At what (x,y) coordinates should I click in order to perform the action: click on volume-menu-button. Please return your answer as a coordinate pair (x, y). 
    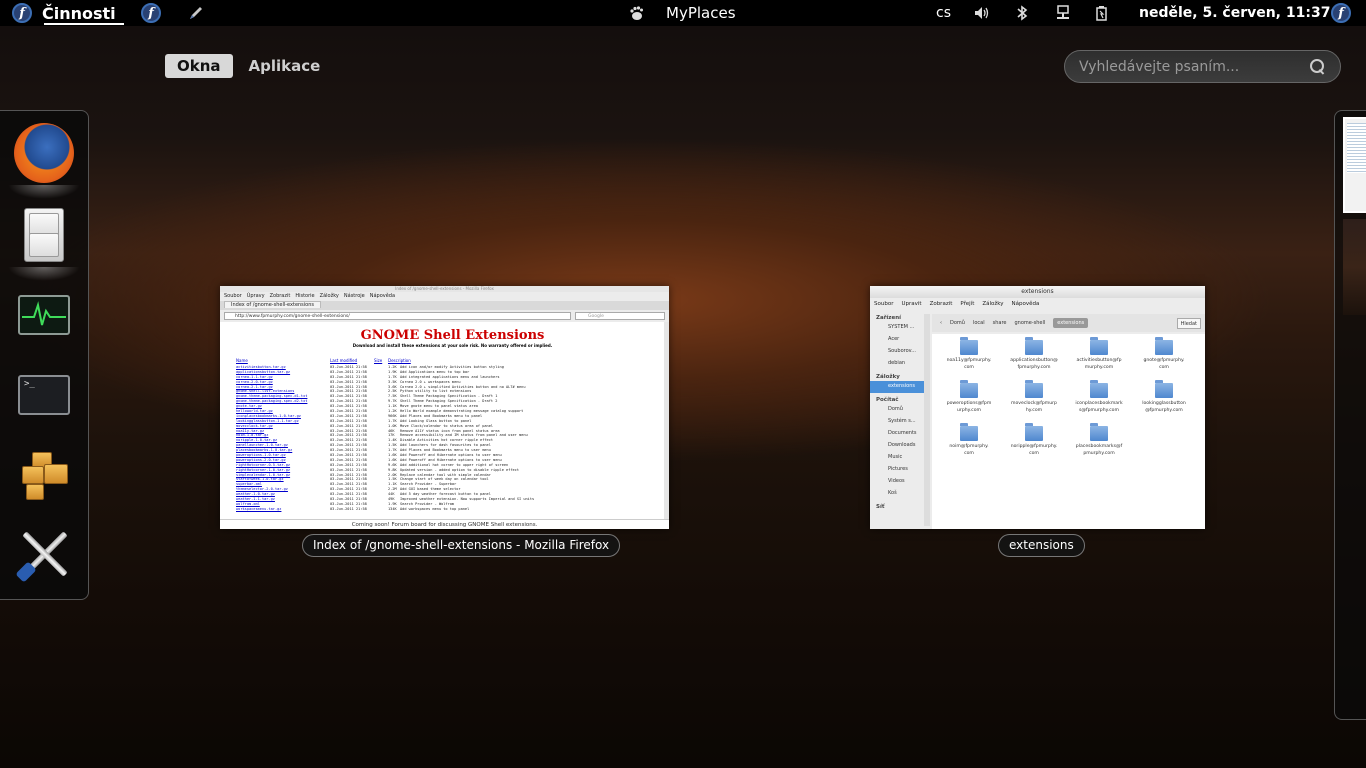
    Looking at the image, I should click on (982, 13).